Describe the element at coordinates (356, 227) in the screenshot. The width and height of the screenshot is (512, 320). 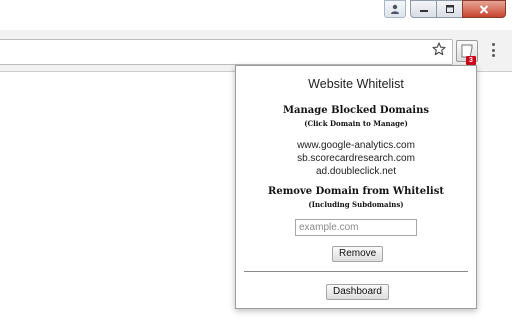
I see `domain-input` at that location.